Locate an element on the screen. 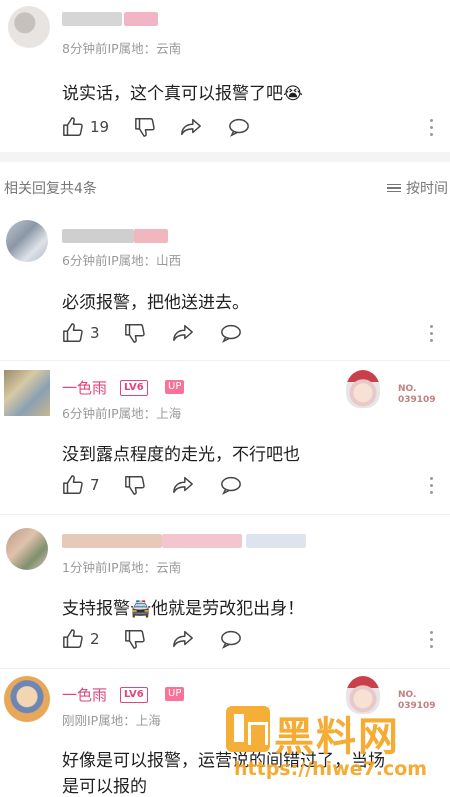 This screenshot has height=797, width=450. watermark-url: https://hiwe7.com is located at coordinates (331, 769).